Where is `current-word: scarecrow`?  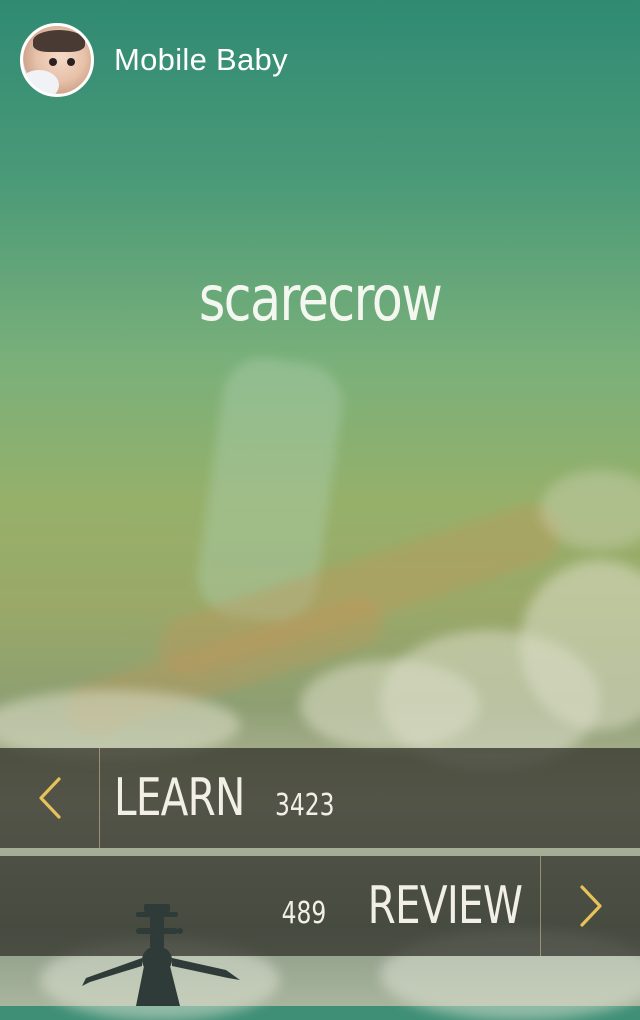
current-word: scarecrow is located at coordinates (320, 298).